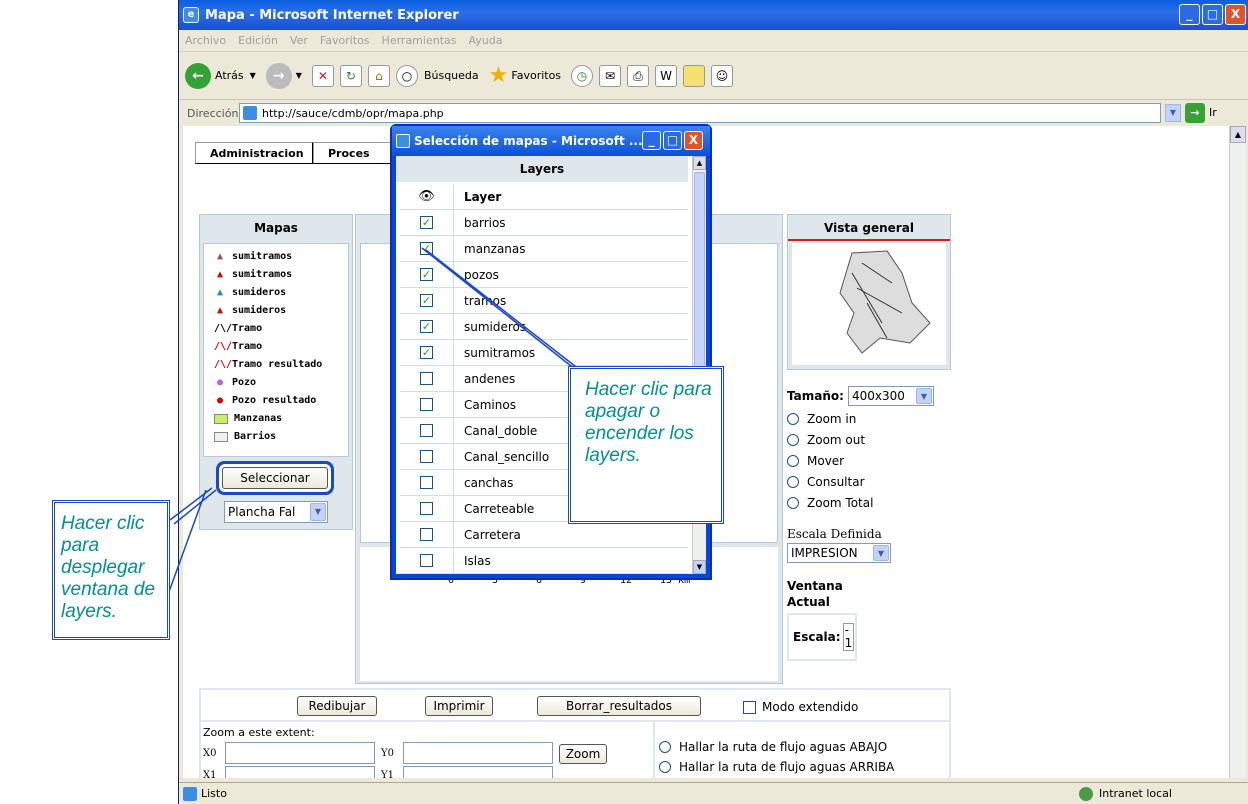  Describe the element at coordinates (619, 706) in the screenshot. I see `borrar-button: Borrar_resultados` at that location.